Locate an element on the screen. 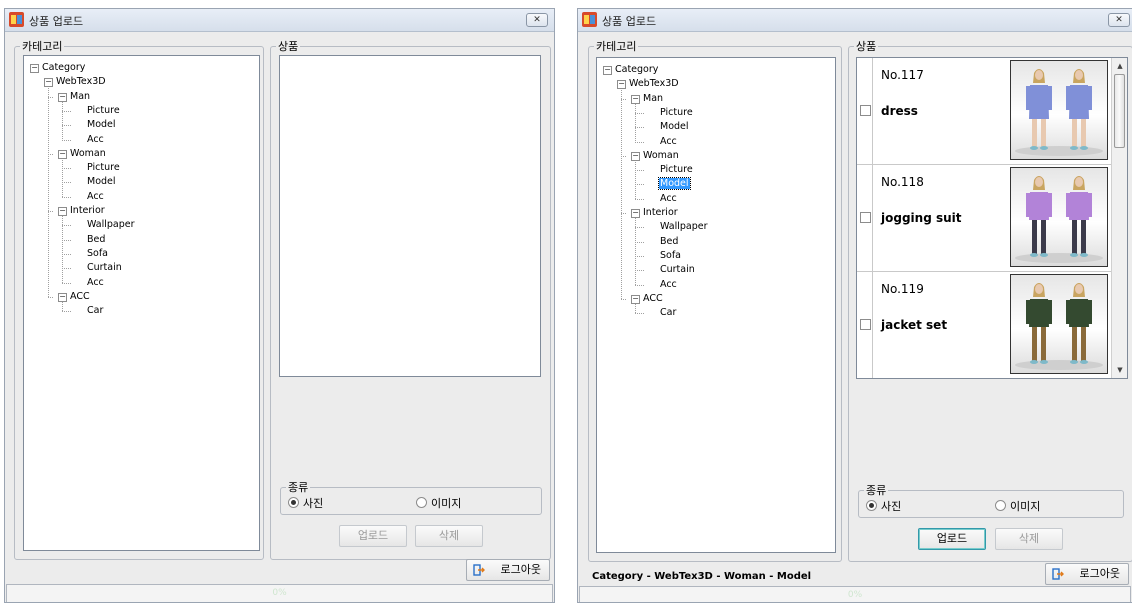 The width and height of the screenshot is (1132, 603). product-row: No.119 jacket set is located at coordinates (984, 325).